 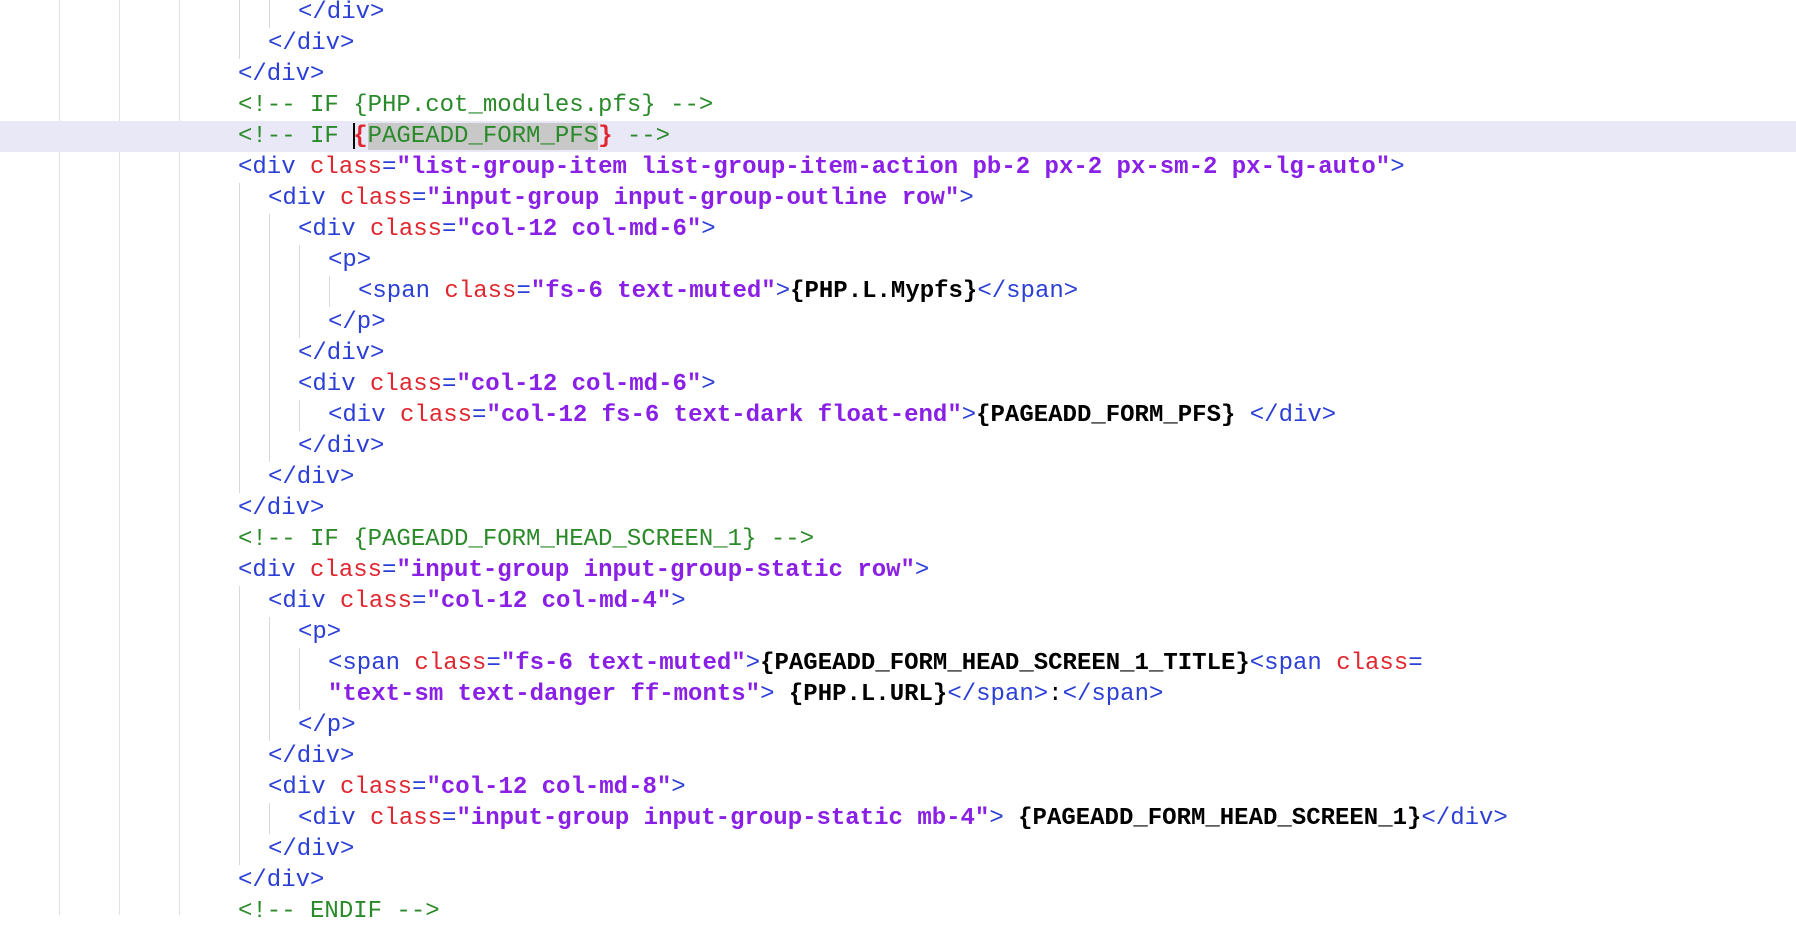 What do you see at coordinates (884, 291) in the screenshot?
I see `token-tpl: {PHP.L.Mypfs}` at bounding box center [884, 291].